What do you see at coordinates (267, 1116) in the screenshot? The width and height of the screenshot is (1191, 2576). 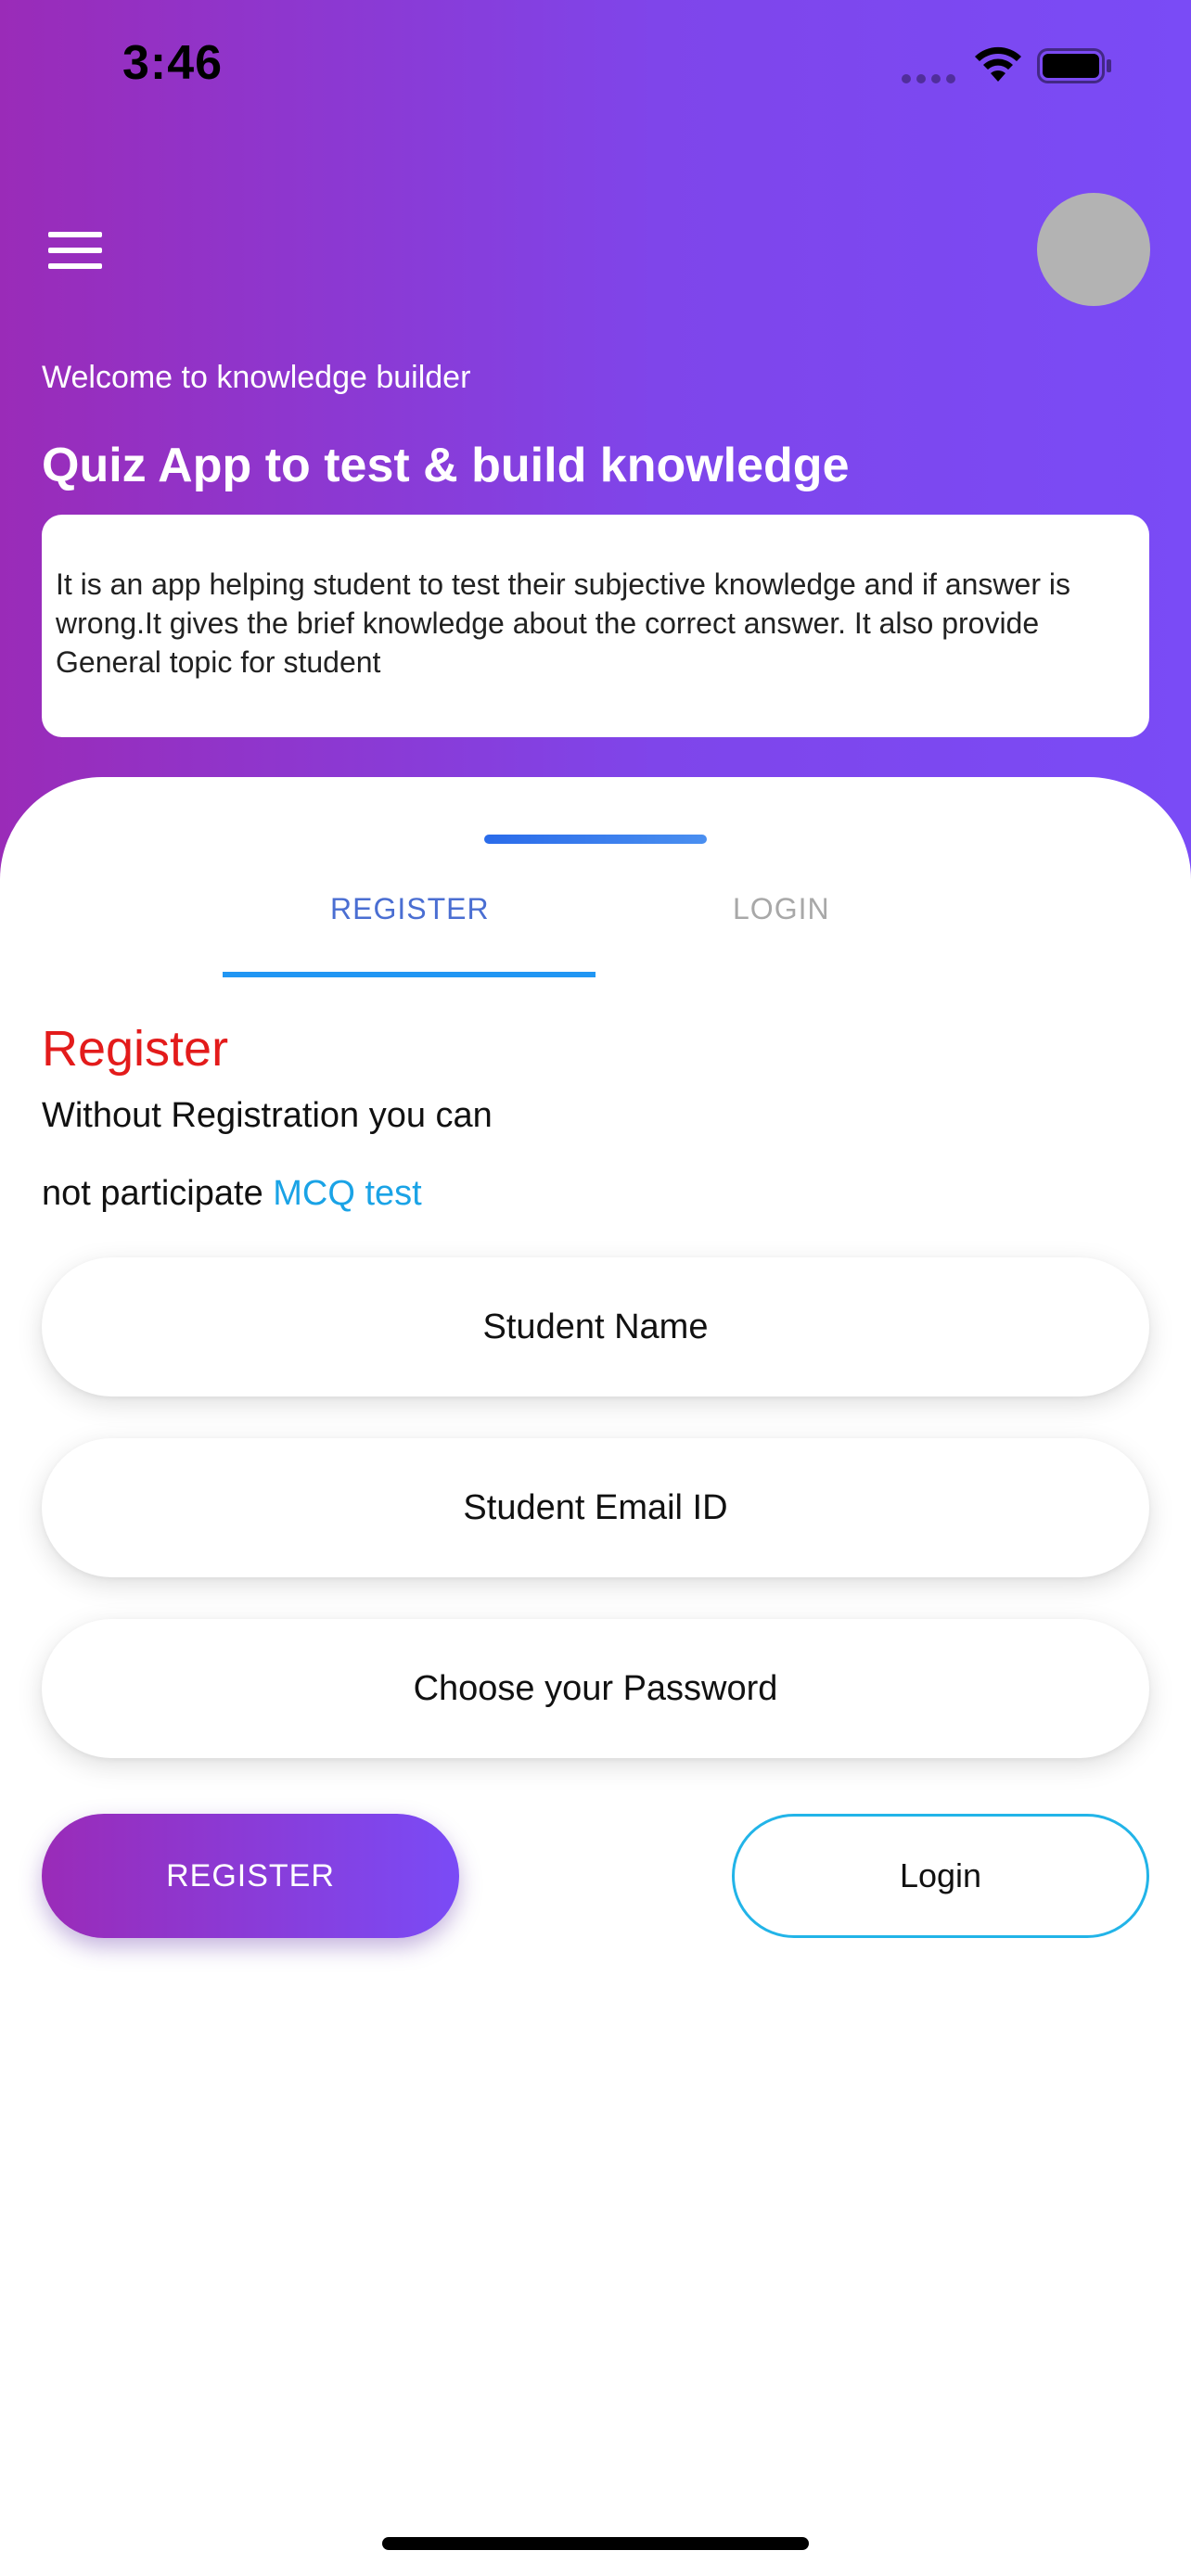 I see `register-subtext-line1: Without Registration you can` at bounding box center [267, 1116].